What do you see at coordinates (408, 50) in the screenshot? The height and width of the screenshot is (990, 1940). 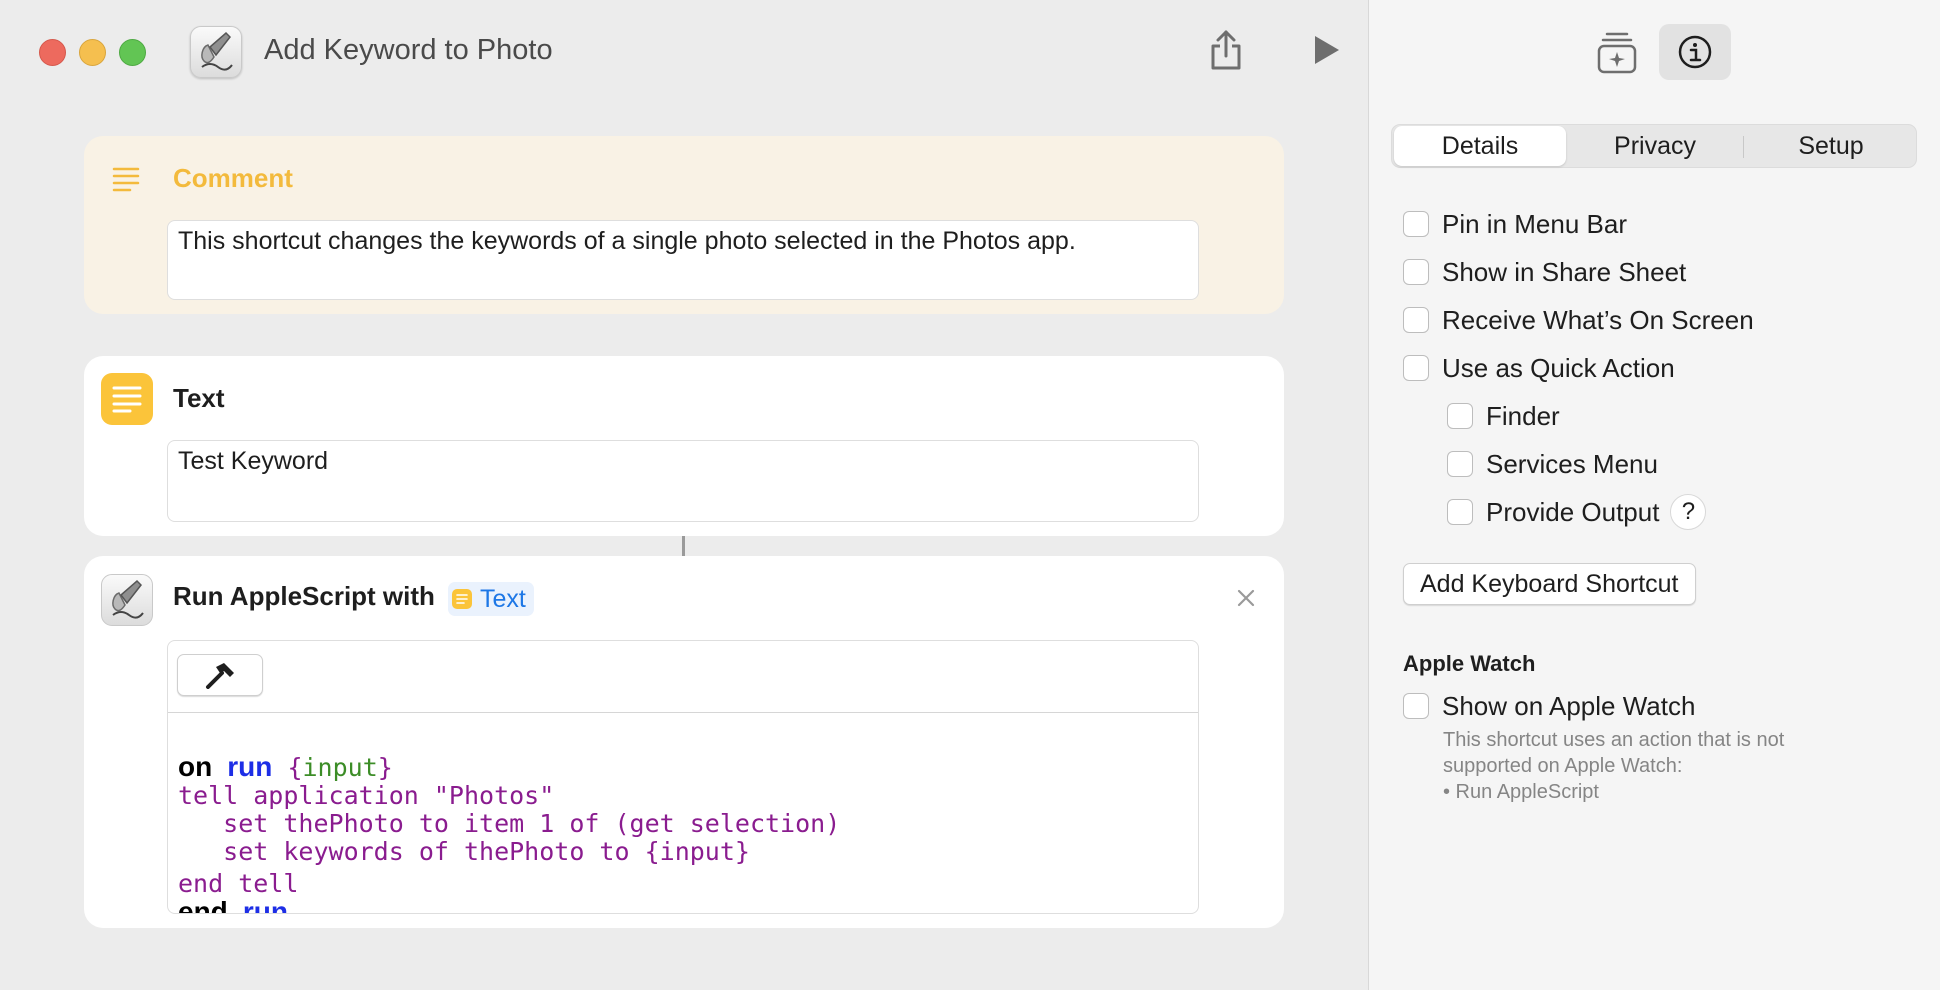 I see `window-title: Add Keyword to Photo` at bounding box center [408, 50].